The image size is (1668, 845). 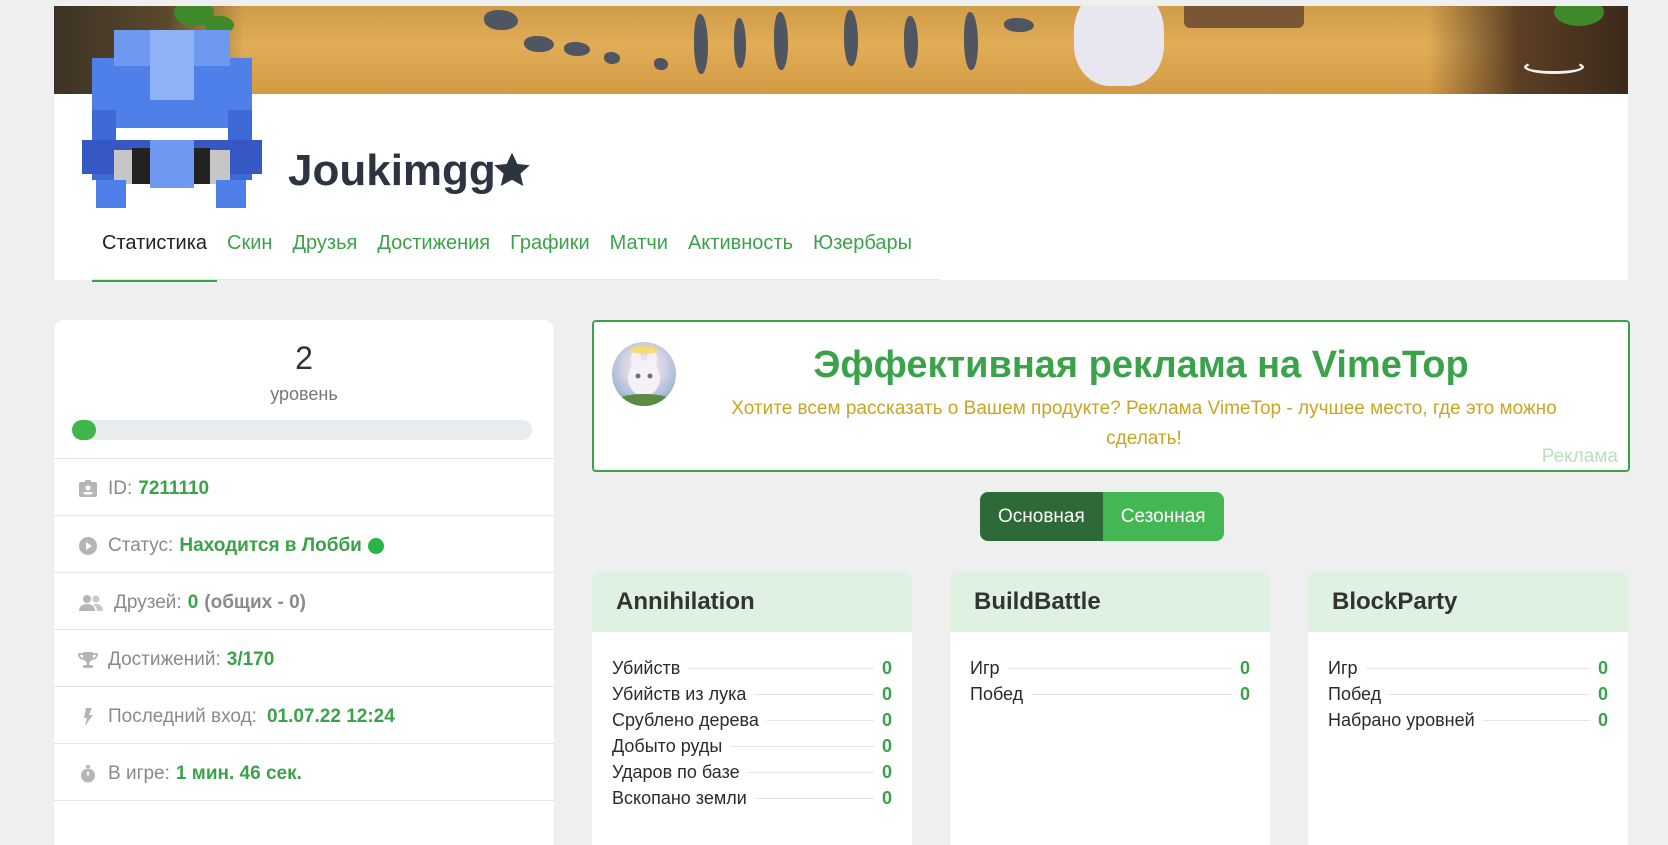 What do you see at coordinates (433, 252) in the screenshot?
I see `tab-achievements: Достижения` at bounding box center [433, 252].